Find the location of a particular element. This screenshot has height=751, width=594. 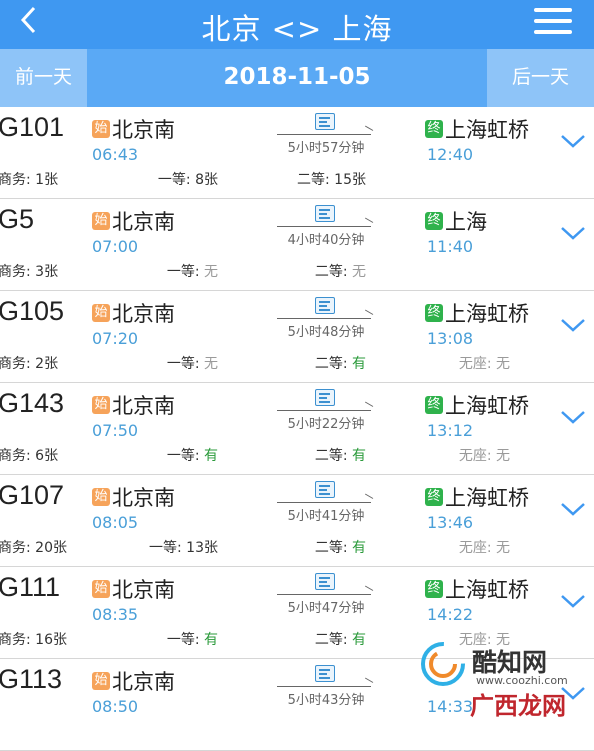

arrival-time: 12:40 is located at coordinates (450, 154).